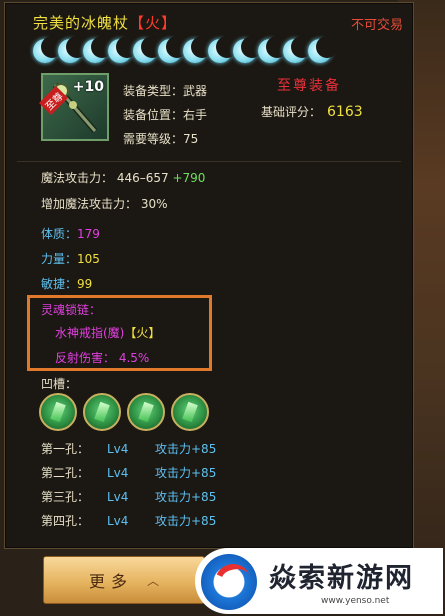 This screenshot has height=616, width=445. I want to click on supreme-label: 至尊装备, so click(309, 86).